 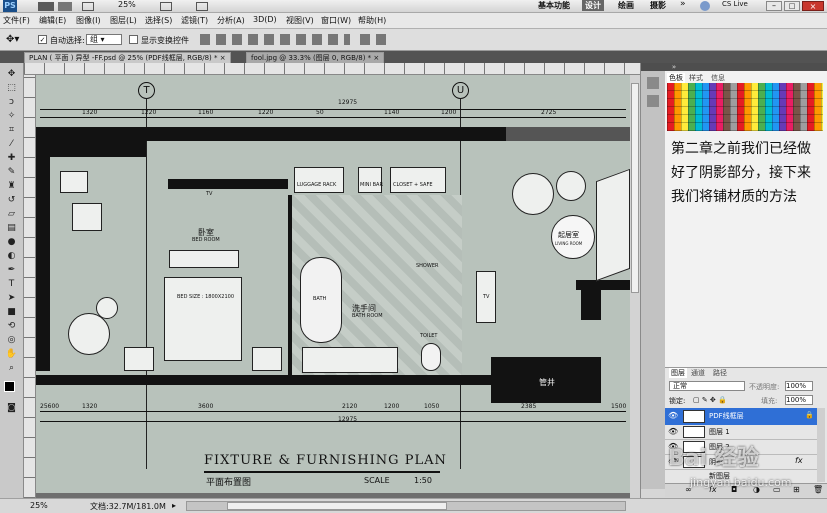 What do you see at coordinates (50, 406) in the screenshot?
I see `dim-side-left: 25600` at bounding box center [50, 406].